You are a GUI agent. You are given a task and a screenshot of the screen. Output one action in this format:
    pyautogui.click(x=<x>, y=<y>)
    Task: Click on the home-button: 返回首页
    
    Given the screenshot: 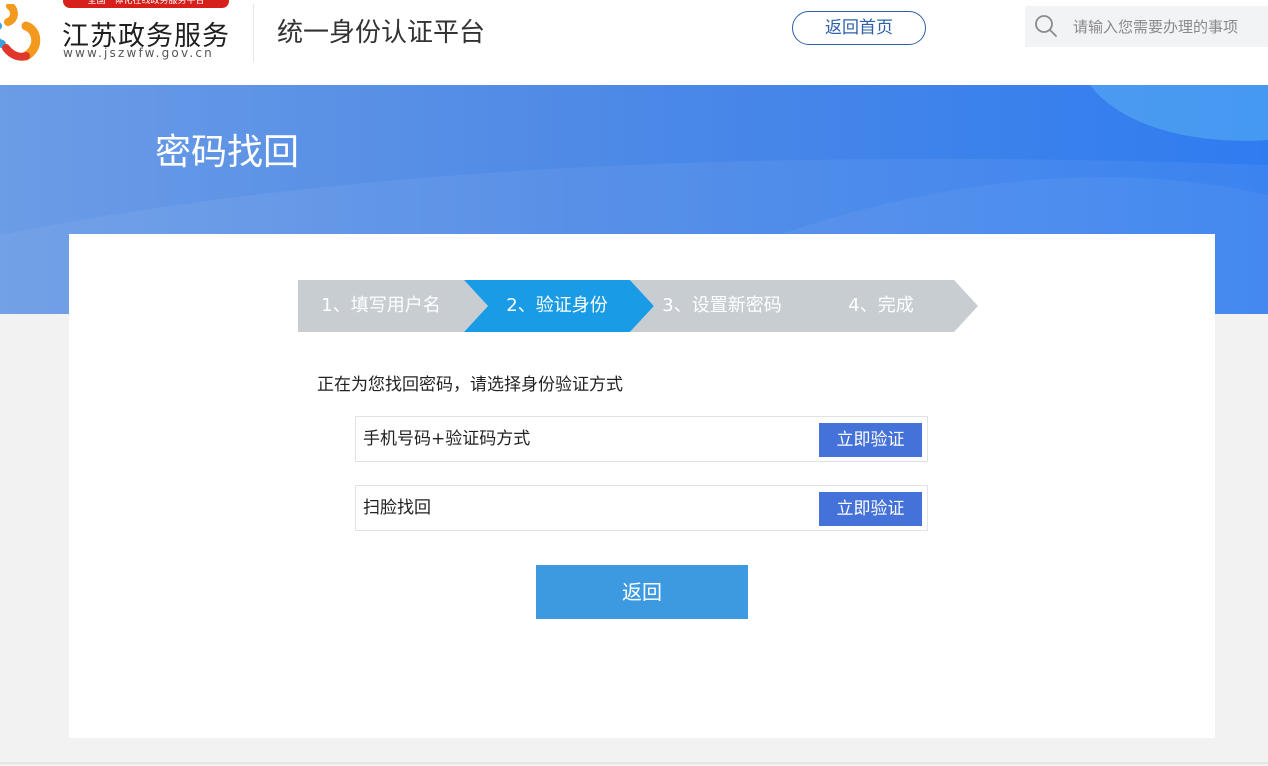 What is the action you would take?
    pyautogui.click(x=859, y=28)
    